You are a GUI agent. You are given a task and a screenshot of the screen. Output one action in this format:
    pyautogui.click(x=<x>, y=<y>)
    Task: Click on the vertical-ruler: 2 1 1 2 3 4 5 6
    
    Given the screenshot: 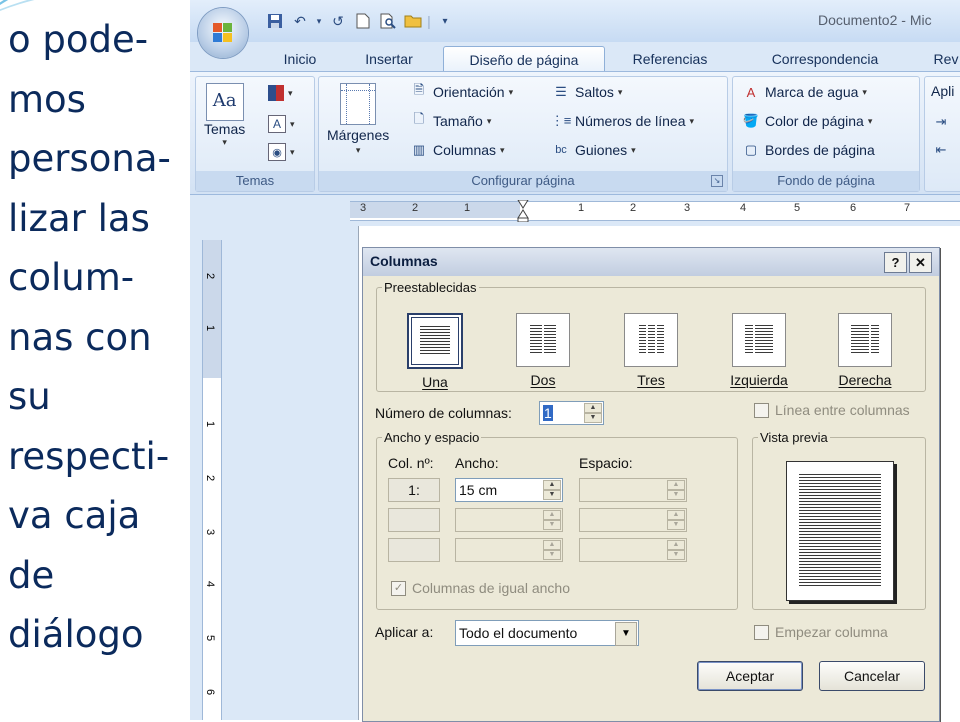 What is the action you would take?
    pyautogui.click(x=212, y=480)
    